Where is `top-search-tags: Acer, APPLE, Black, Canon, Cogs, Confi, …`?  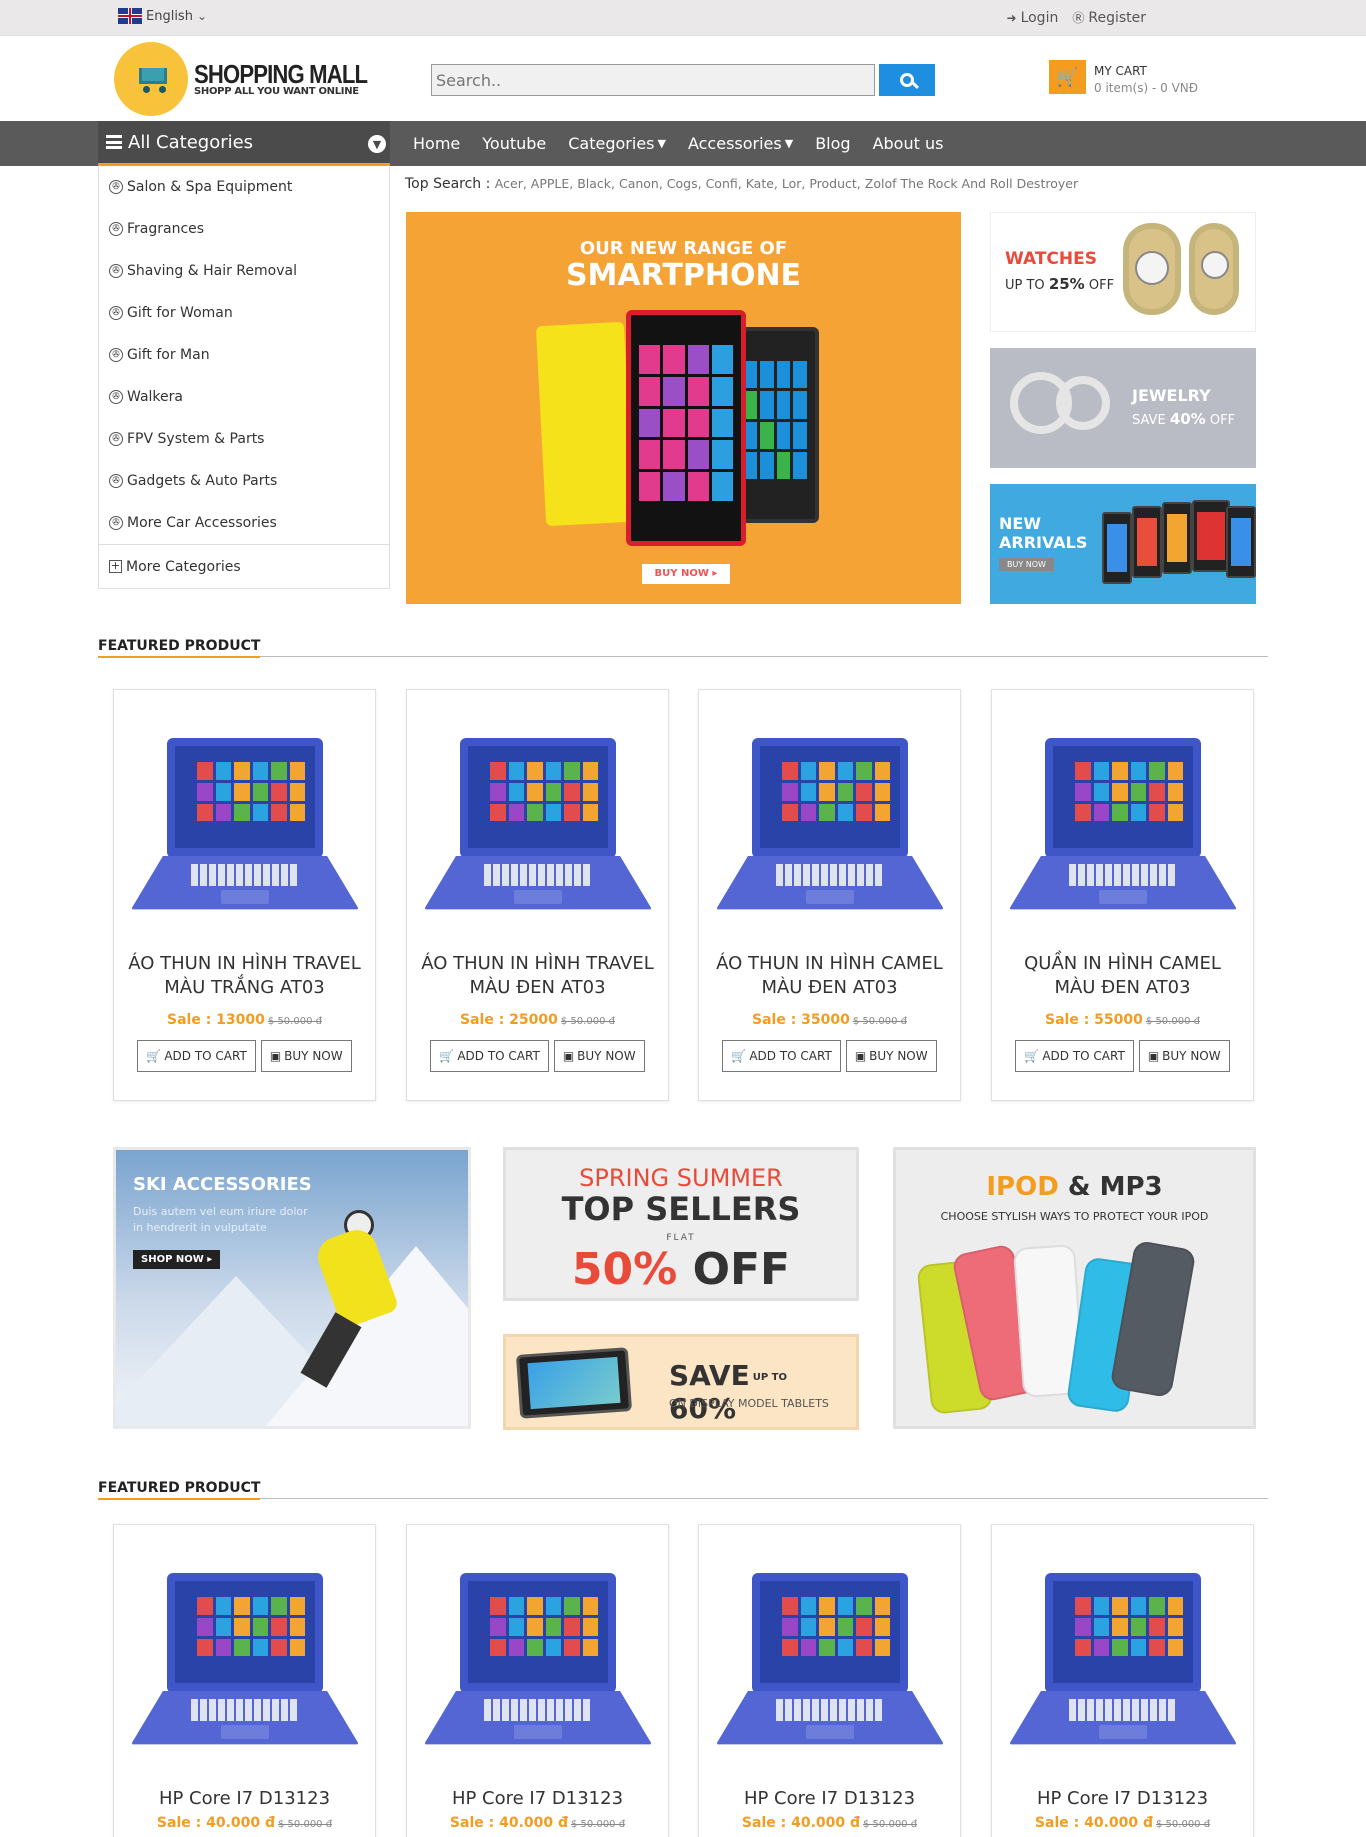
top-search-tags: Acer, APPLE, Black, Canon, Cogs, Confi, … is located at coordinates (786, 183).